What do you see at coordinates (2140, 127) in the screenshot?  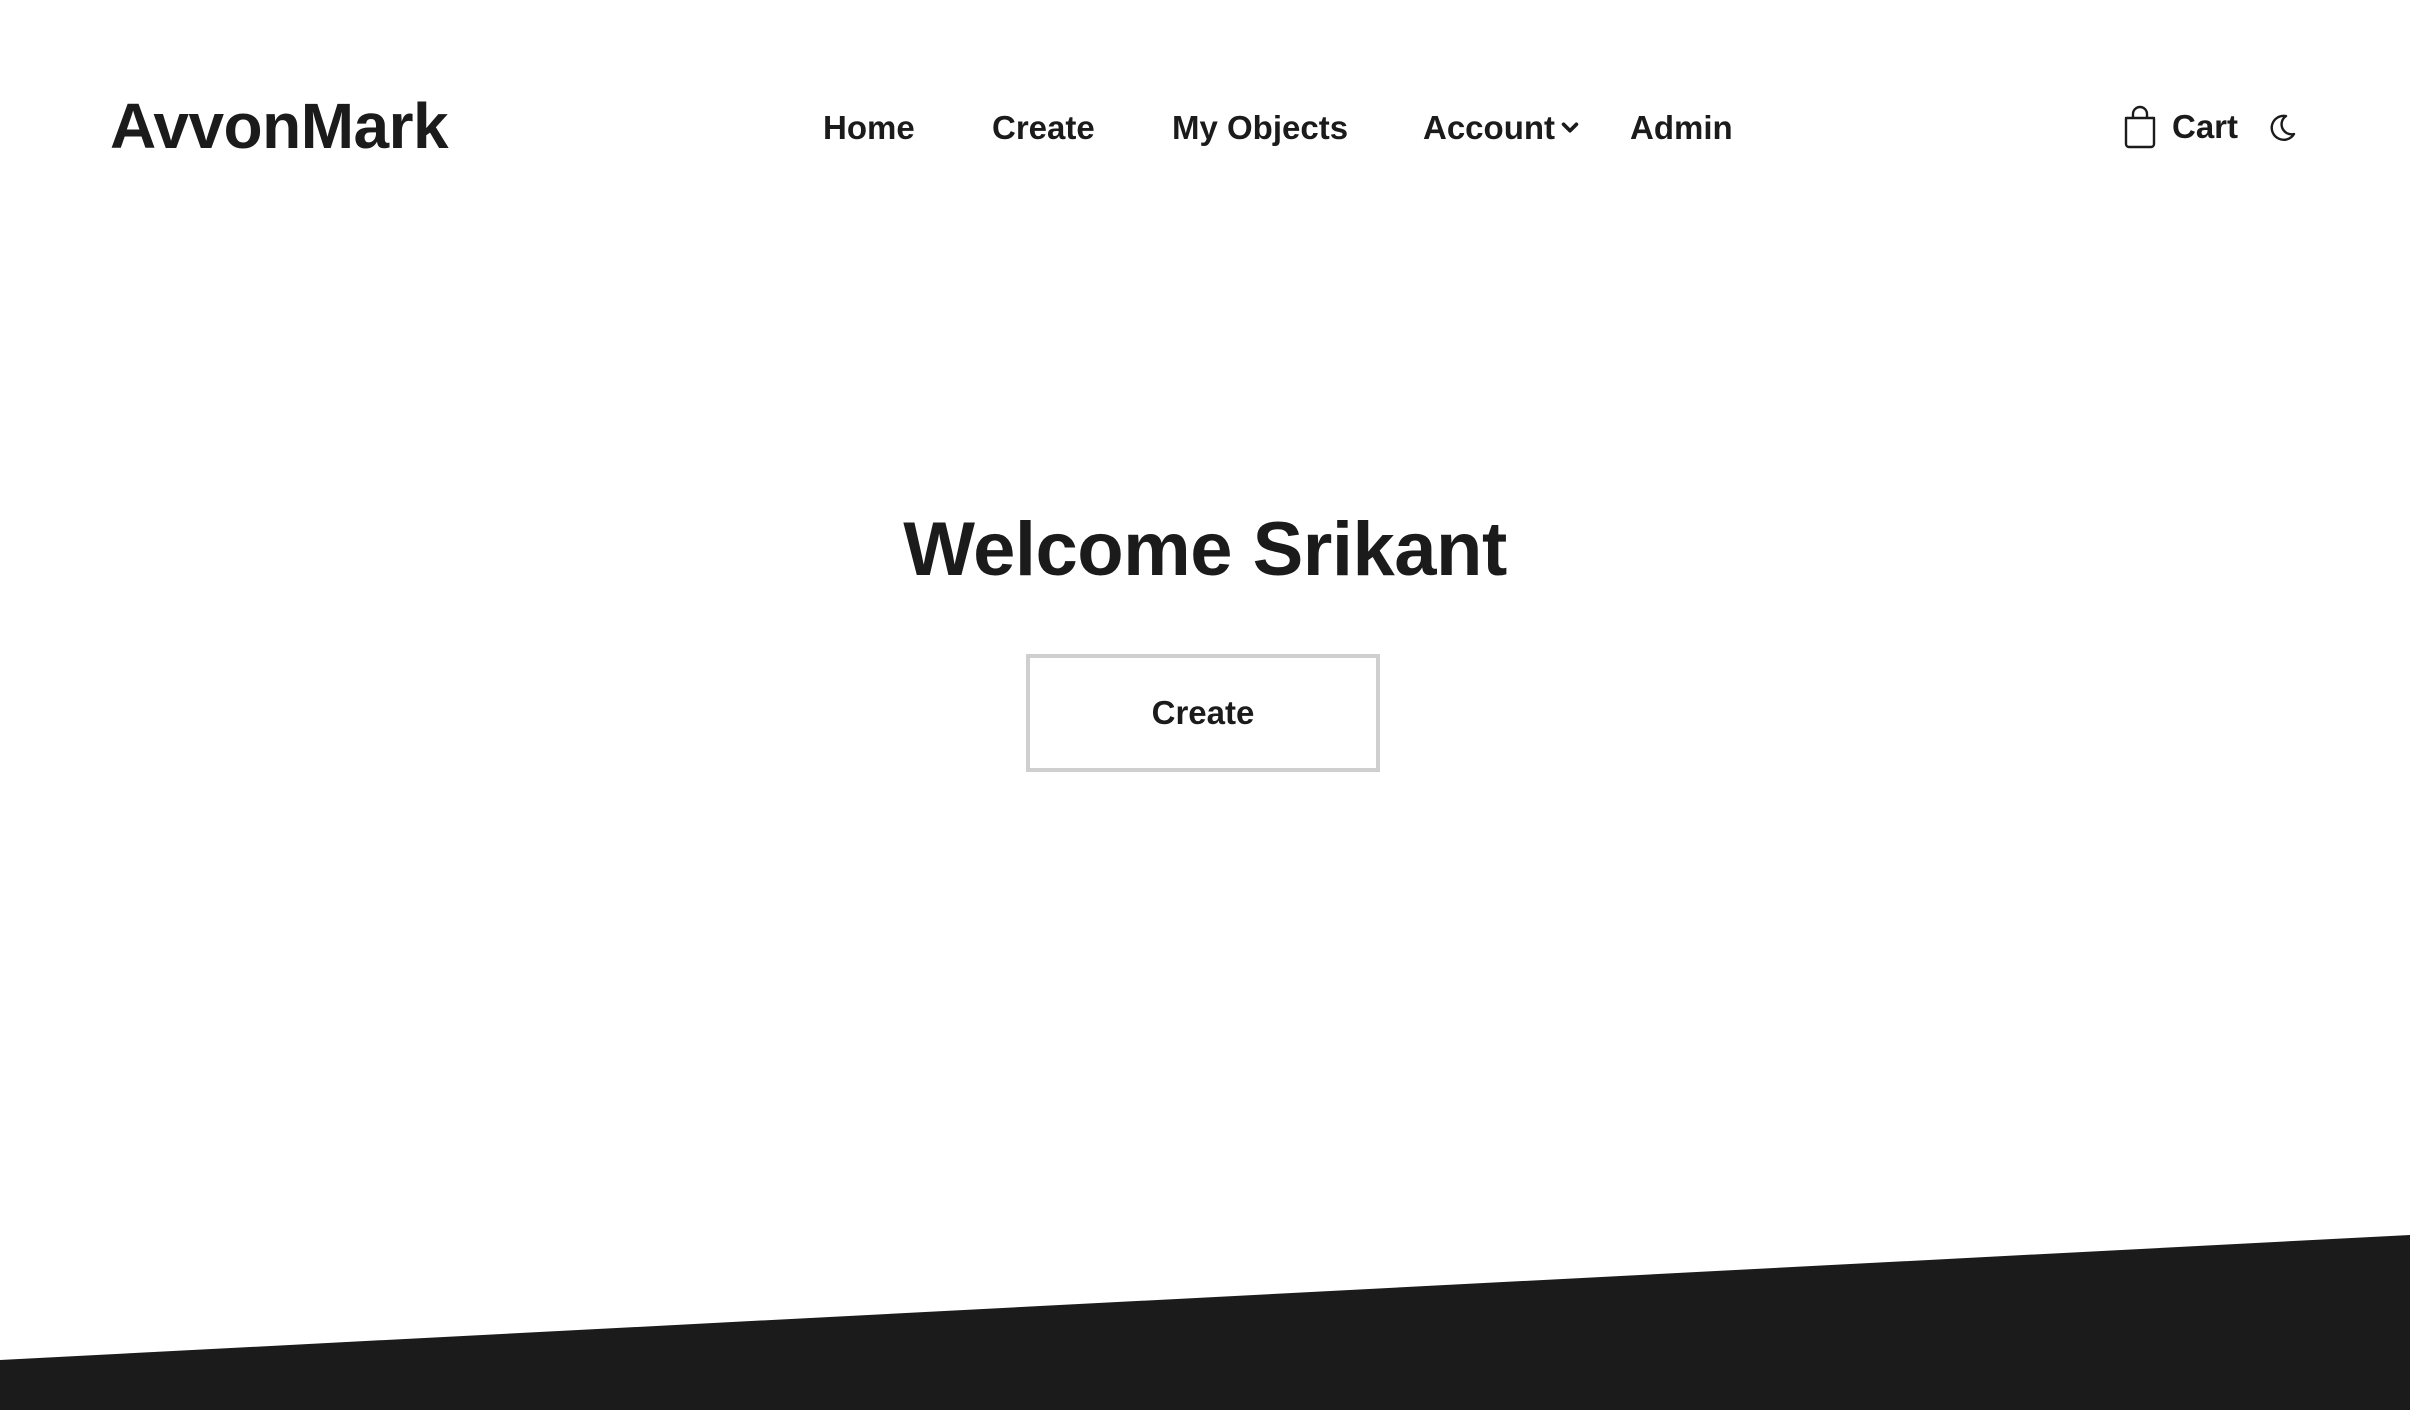 I see `shopping-bag-icon` at bounding box center [2140, 127].